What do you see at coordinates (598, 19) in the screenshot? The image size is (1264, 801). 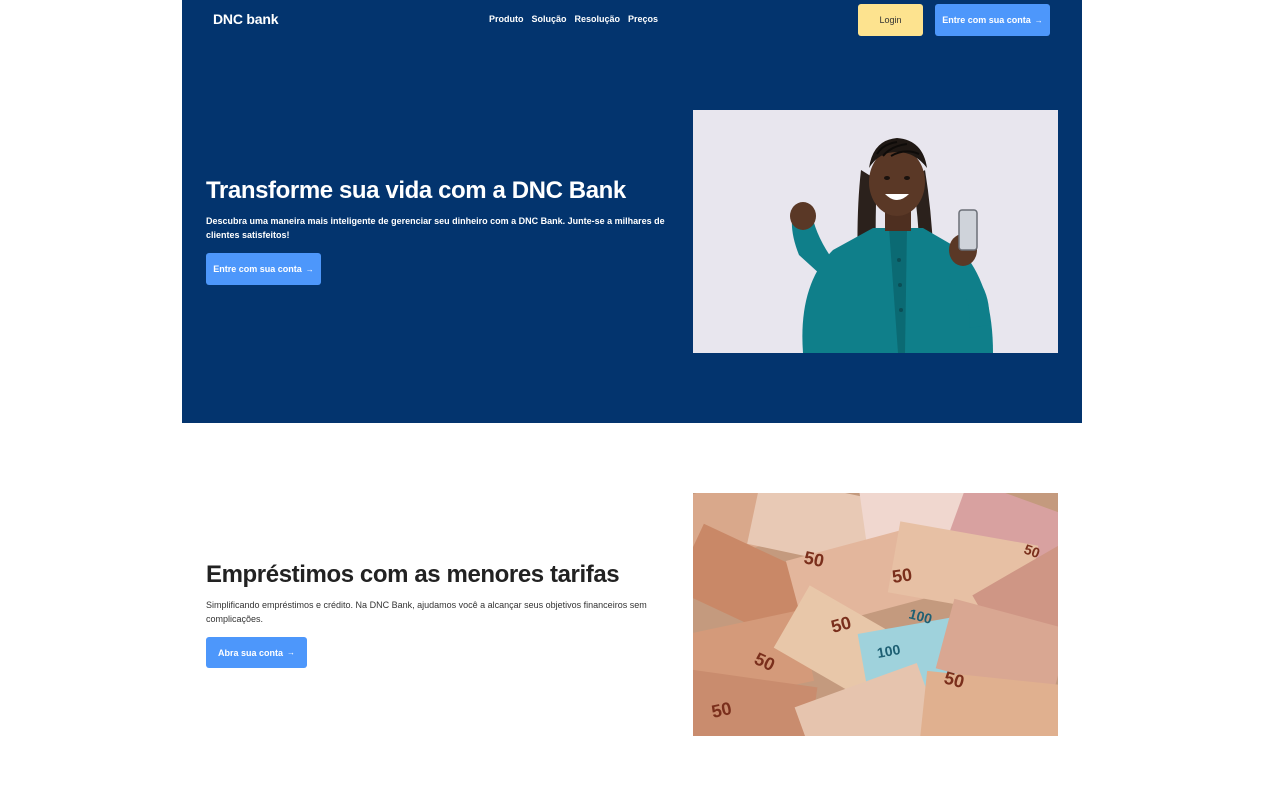 I see `nav-link-resolucao: Resolução` at bounding box center [598, 19].